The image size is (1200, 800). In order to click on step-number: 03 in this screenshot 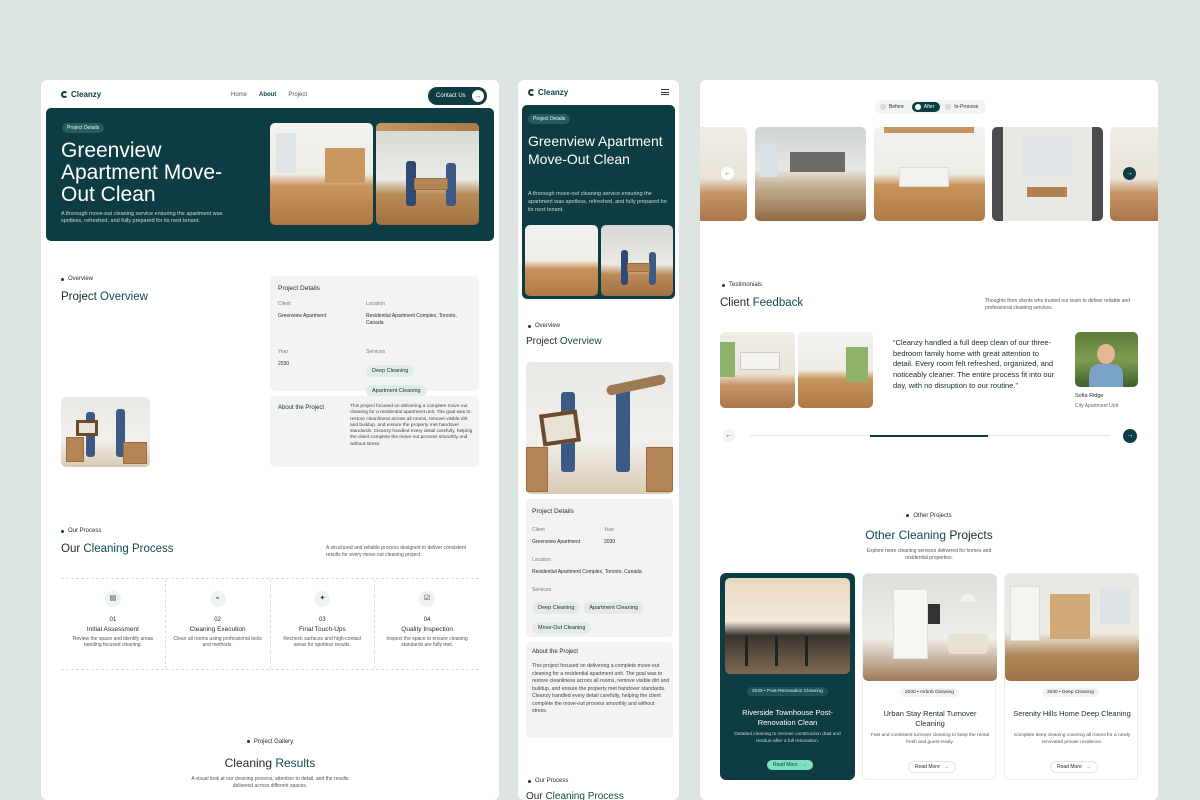, I will do `click(322, 620)`.